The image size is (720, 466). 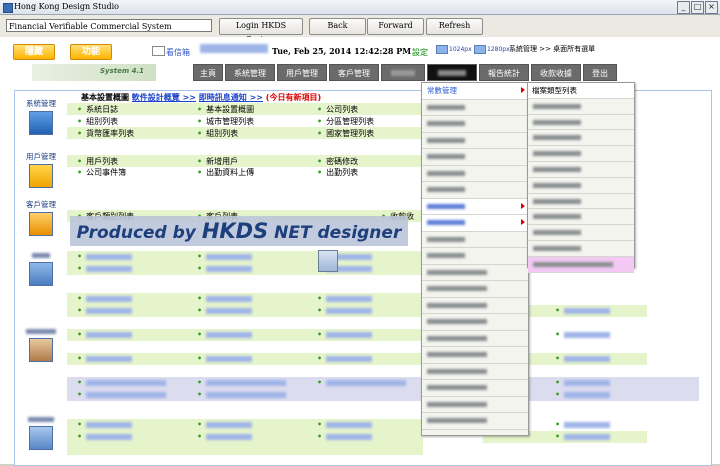 What do you see at coordinates (225, 172) in the screenshot?
I see `list-item: • 出勤資料上傳` at bounding box center [225, 172].